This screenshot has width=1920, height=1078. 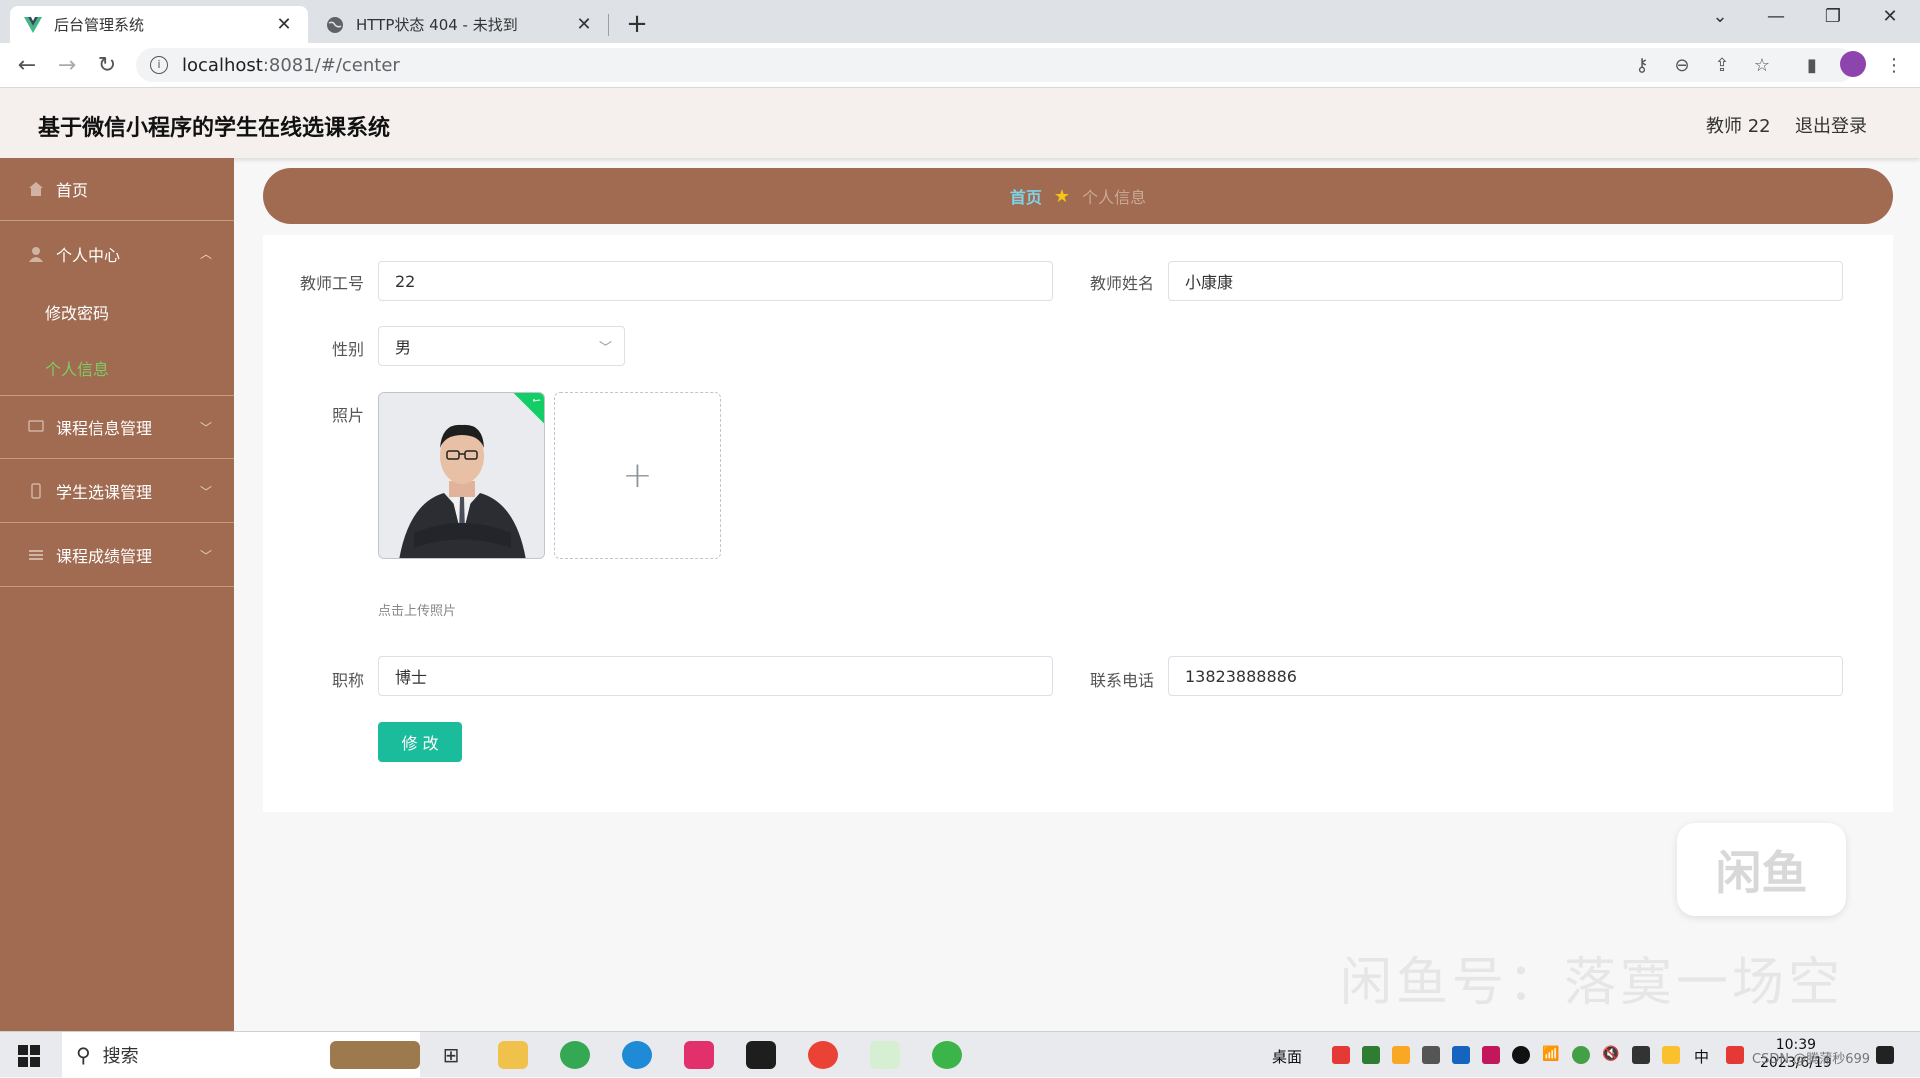 What do you see at coordinates (331, 283) in the screenshot?
I see `teacher-id-label: 教师工号` at bounding box center [331, 283].